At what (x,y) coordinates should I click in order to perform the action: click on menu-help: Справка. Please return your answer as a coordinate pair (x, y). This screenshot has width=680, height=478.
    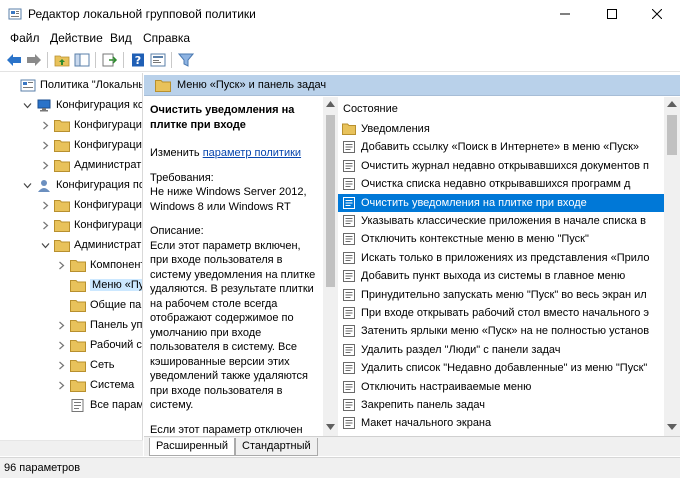
    Looking at the image, I should click on (166, 38).